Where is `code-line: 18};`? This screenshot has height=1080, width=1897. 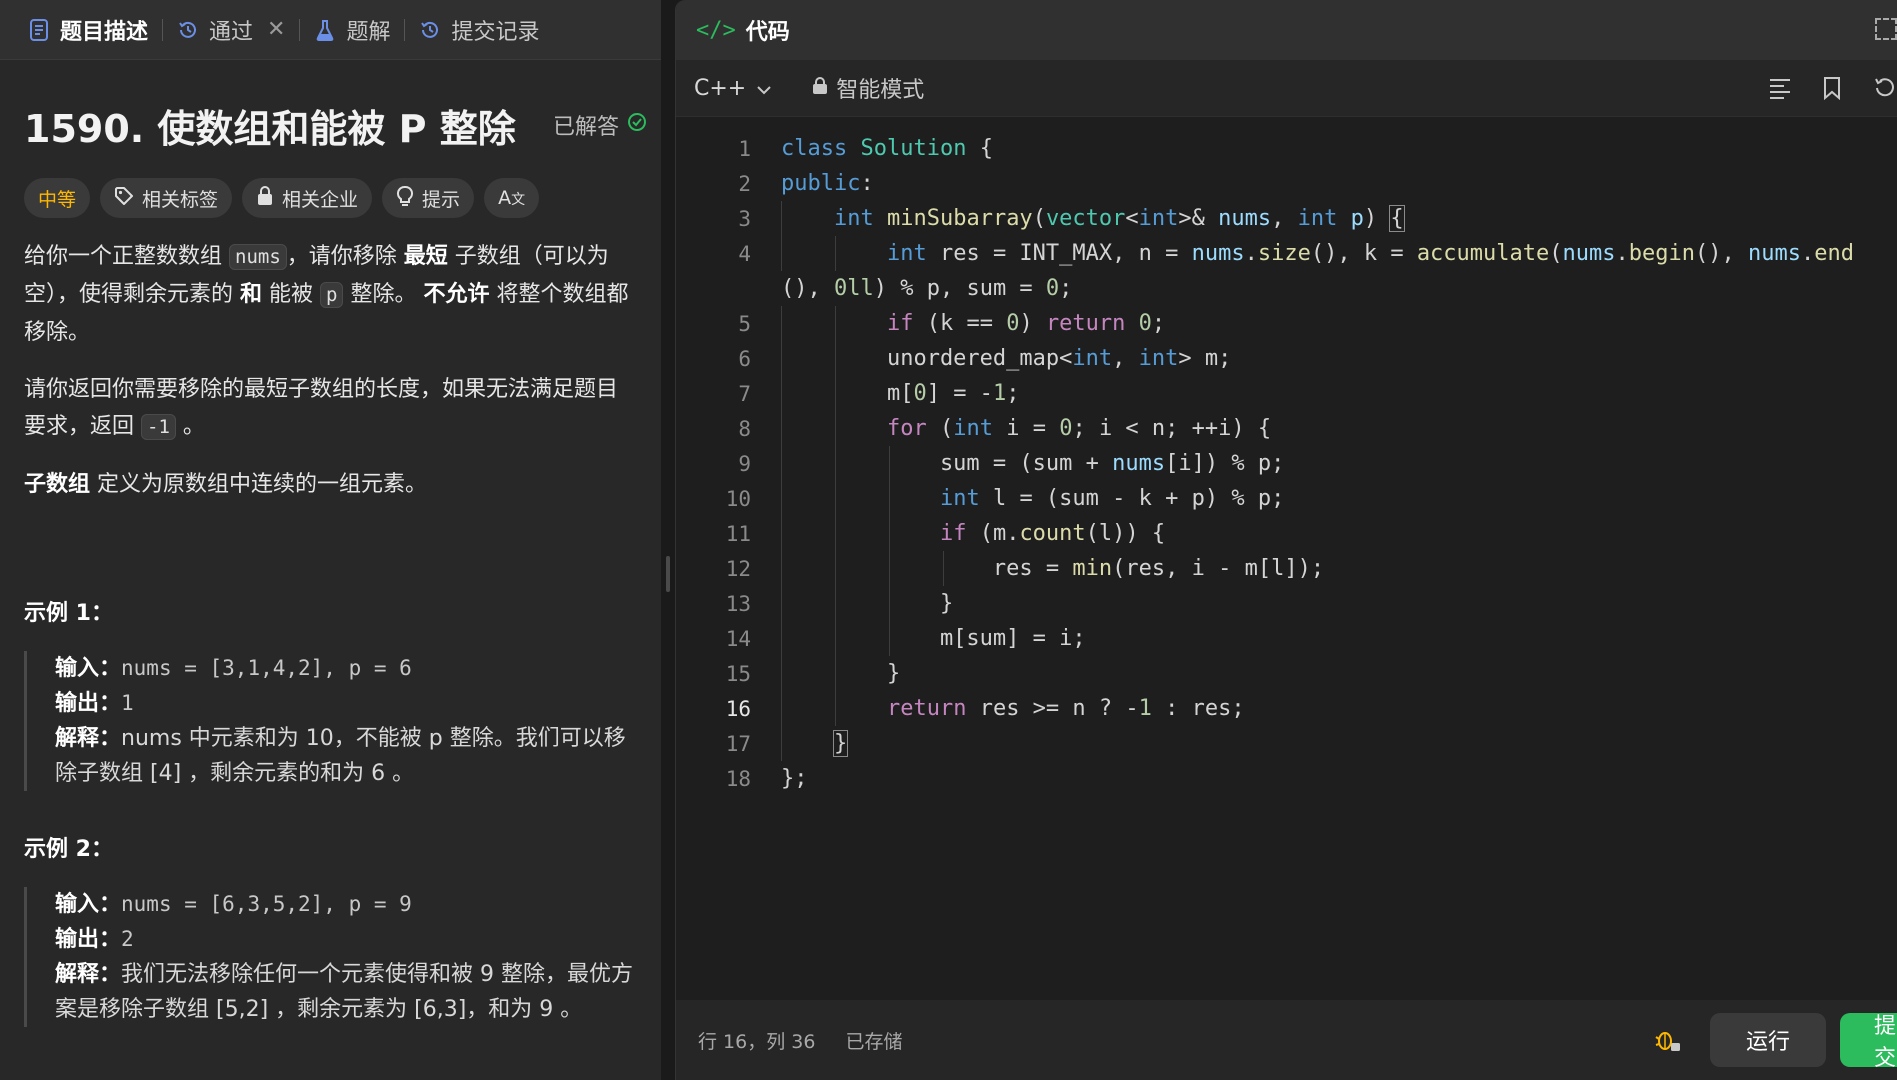 code-line: 18}; is located at coordinates (1286, 778).